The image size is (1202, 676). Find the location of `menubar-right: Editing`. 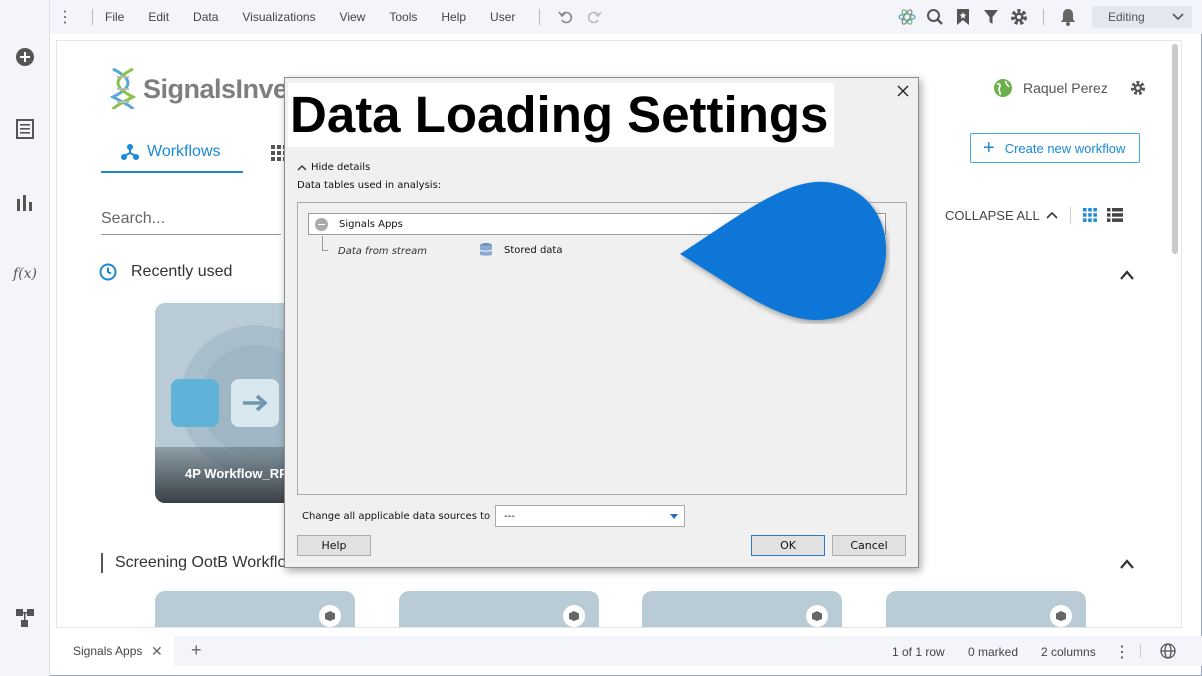

menubar-right: Editing is located at coordinates (1042, 17).